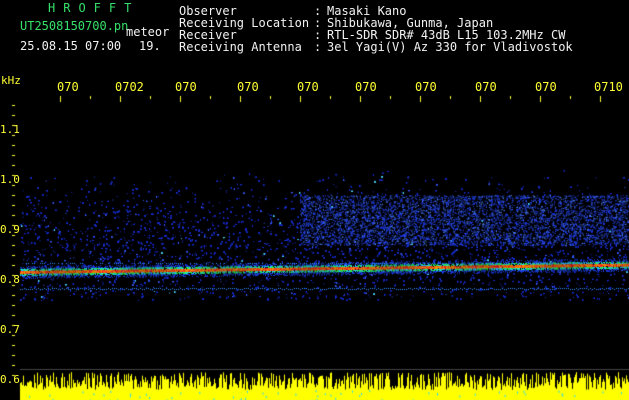  I want to click on observation-datetime: 25.08.15 07:00, so click(71, 46).